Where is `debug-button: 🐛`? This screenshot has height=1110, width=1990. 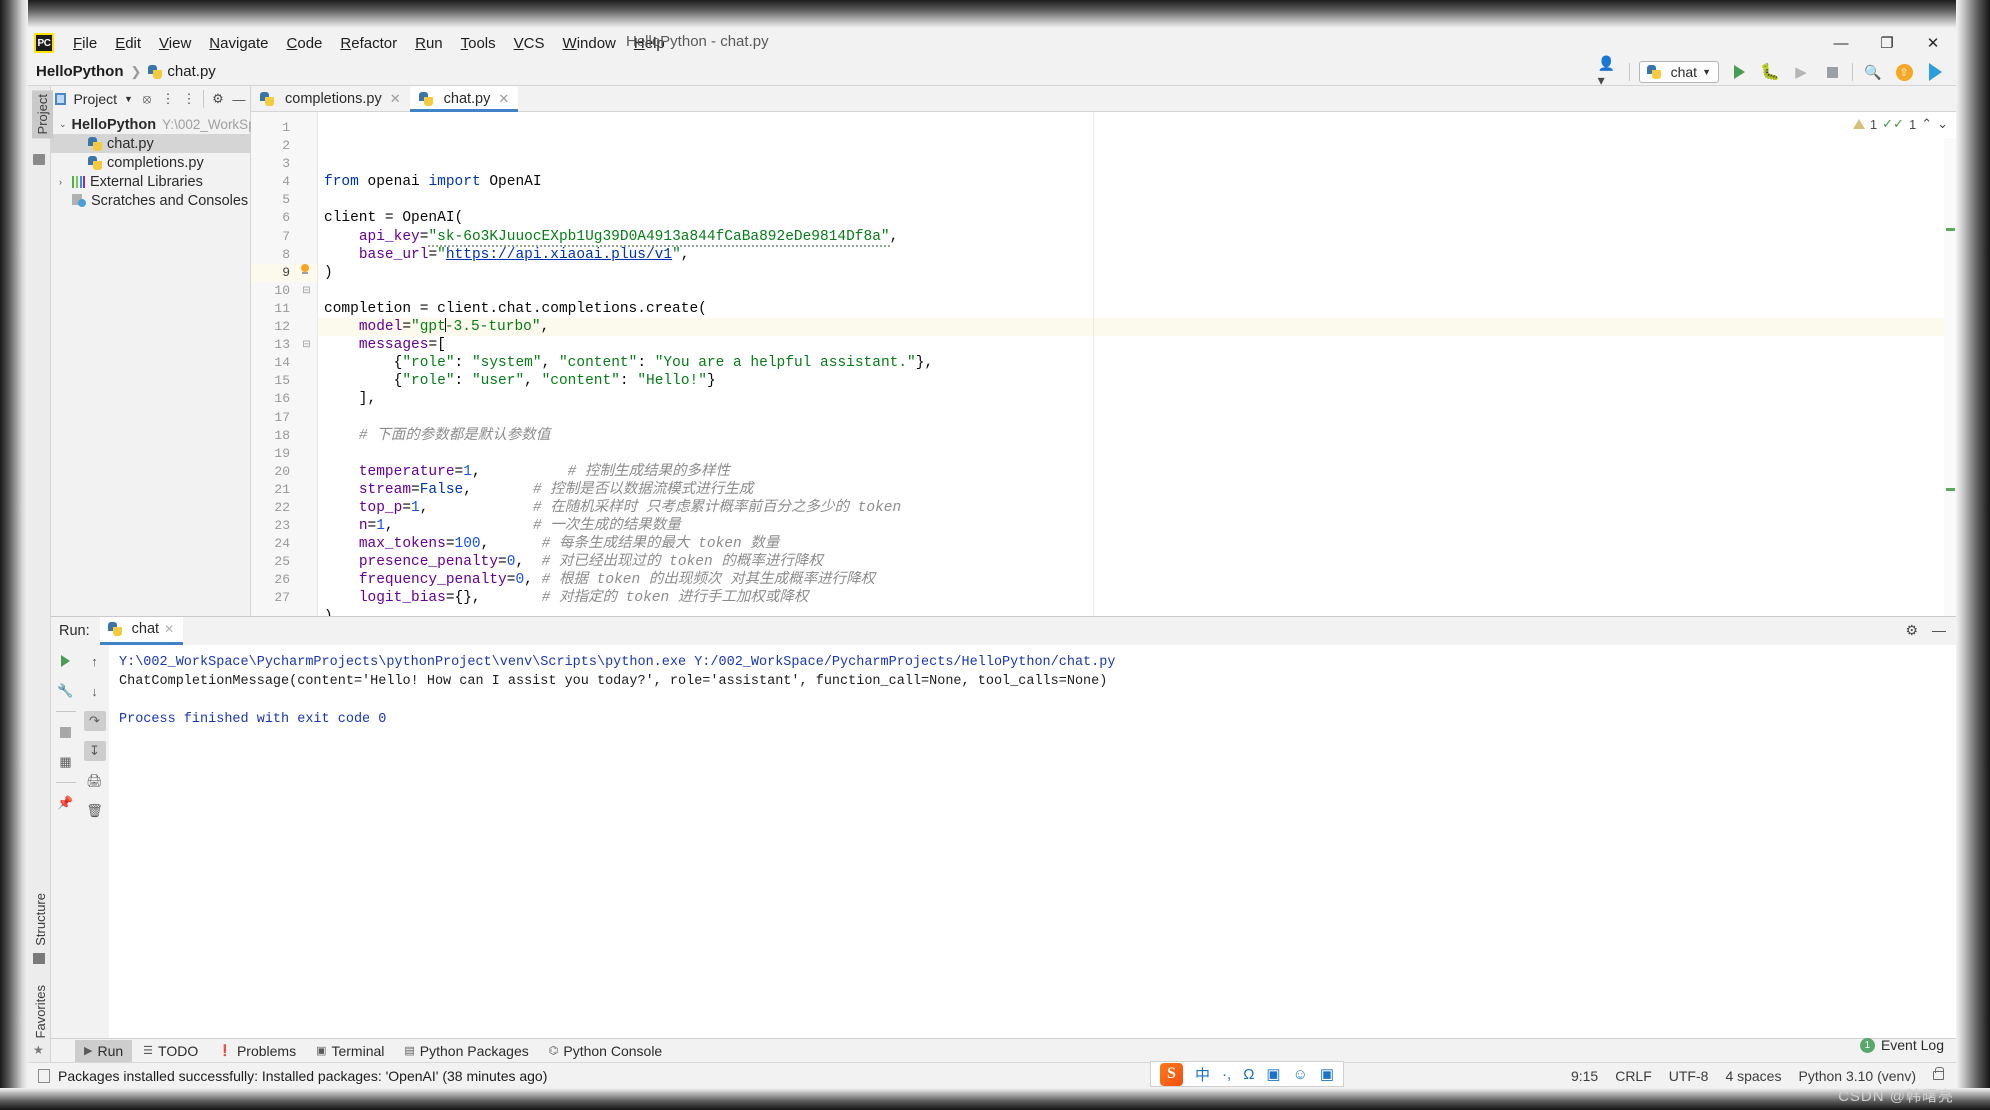 debug-button: 🐛 is located at coordinates (1770, 72).